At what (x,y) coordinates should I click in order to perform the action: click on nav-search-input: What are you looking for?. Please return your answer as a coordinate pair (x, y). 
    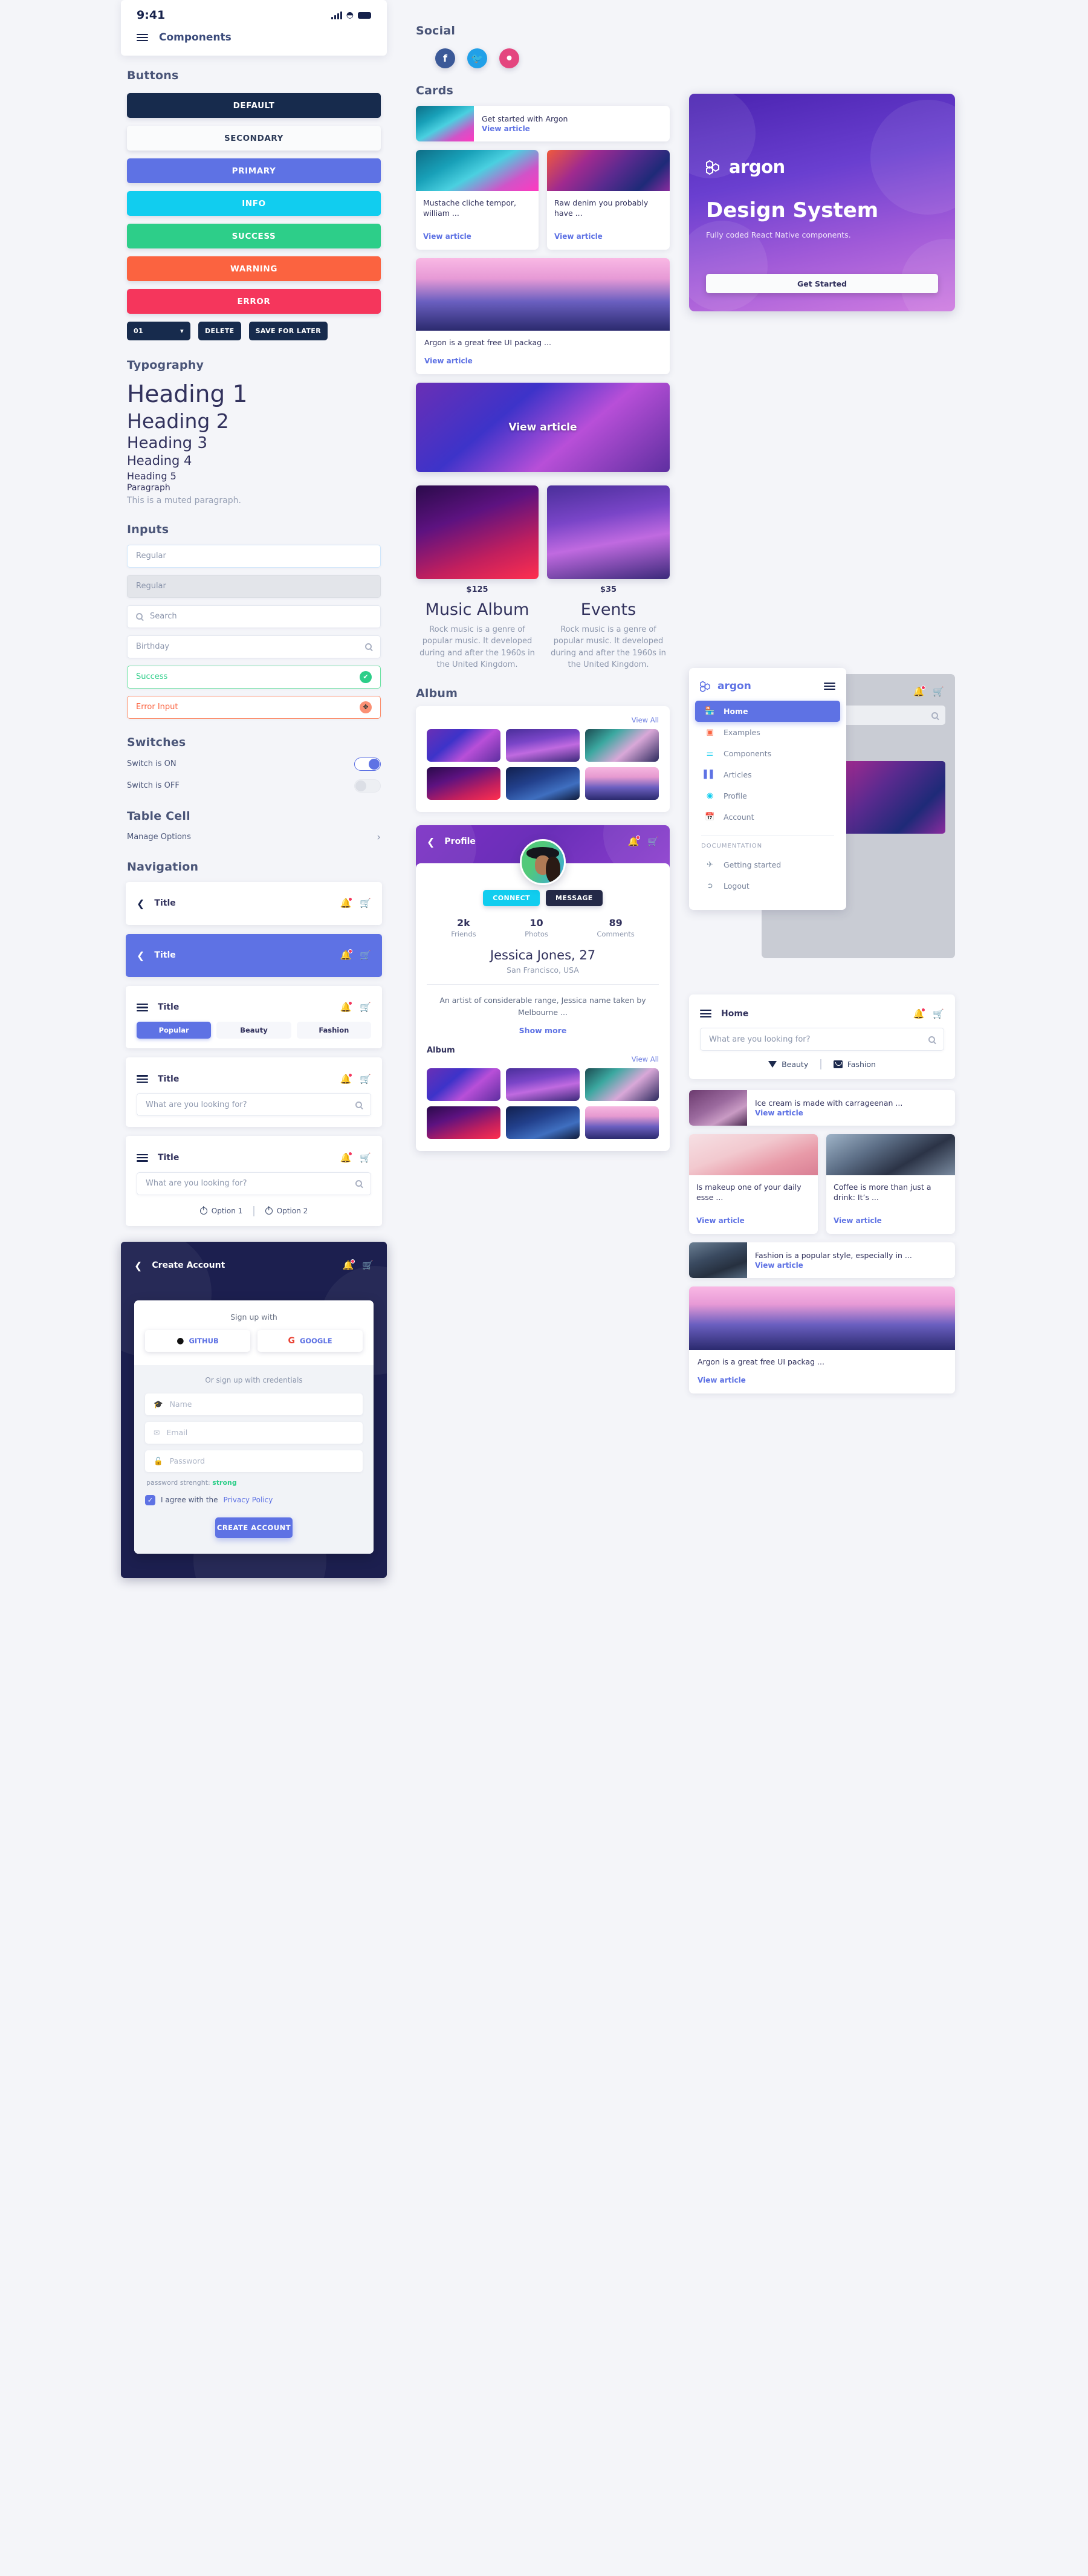
    Looking at the image, I should click on (254, 1105).